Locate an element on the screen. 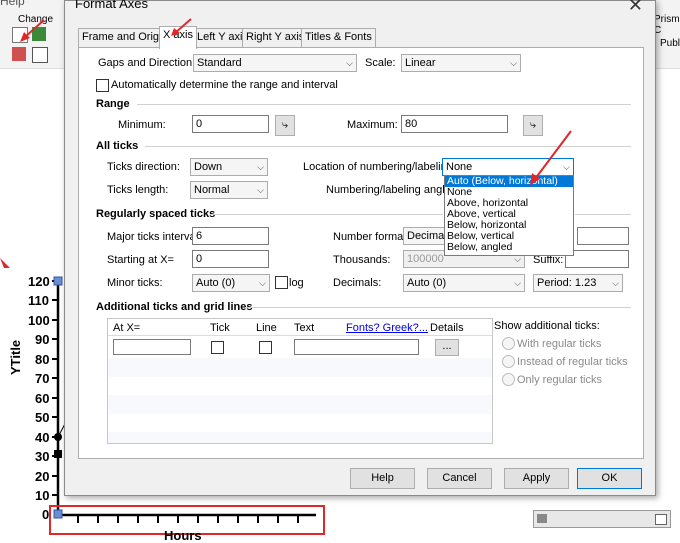  major-interval-input: 6 is located at coordinates (230, 236).